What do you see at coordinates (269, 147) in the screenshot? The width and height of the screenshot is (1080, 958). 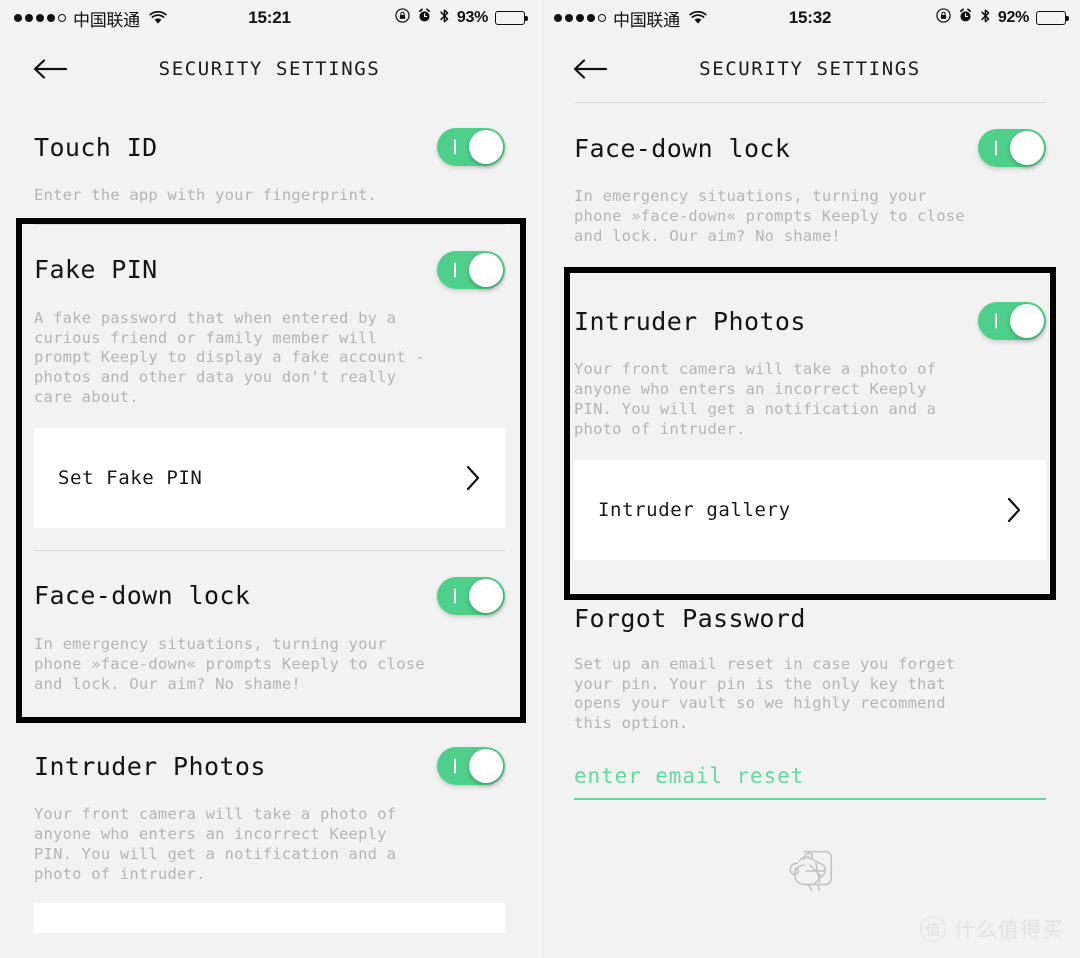 I see `section-header: Touch ID` at bounding box center [269, 147].